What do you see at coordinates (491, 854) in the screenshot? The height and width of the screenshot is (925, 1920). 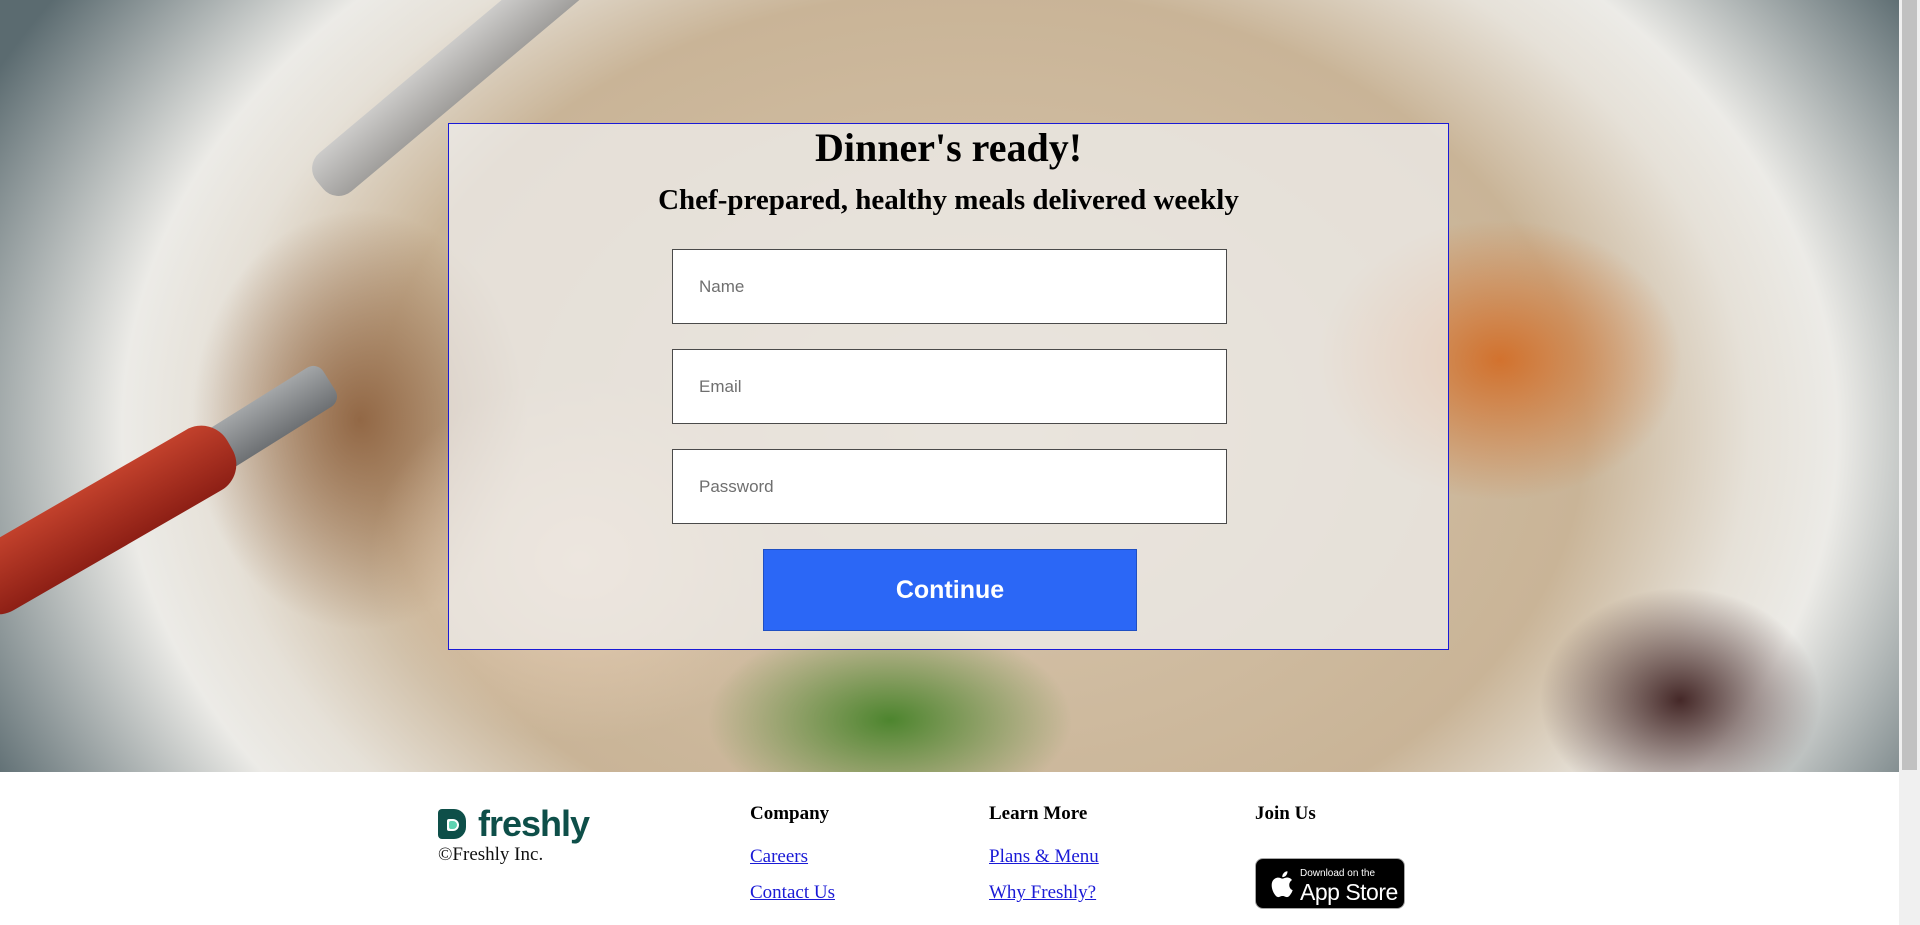 I see `copyright-text: ©Freshly Inc.` at bounding box center [491, 854].